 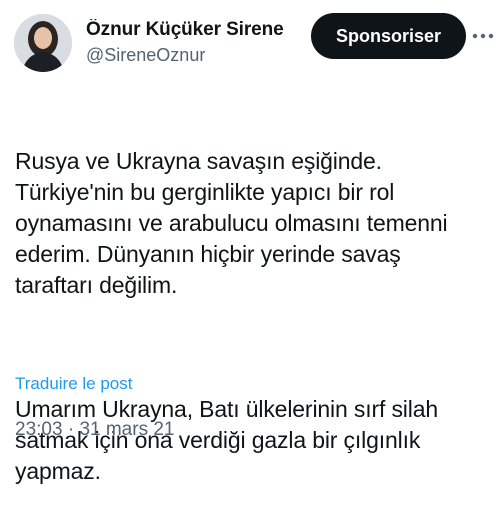 What do you see at coordinates (191, 30) in the screenshot?
I see `display-name: Öznur Küçüker Sirene` at bounding box center [191, 30].